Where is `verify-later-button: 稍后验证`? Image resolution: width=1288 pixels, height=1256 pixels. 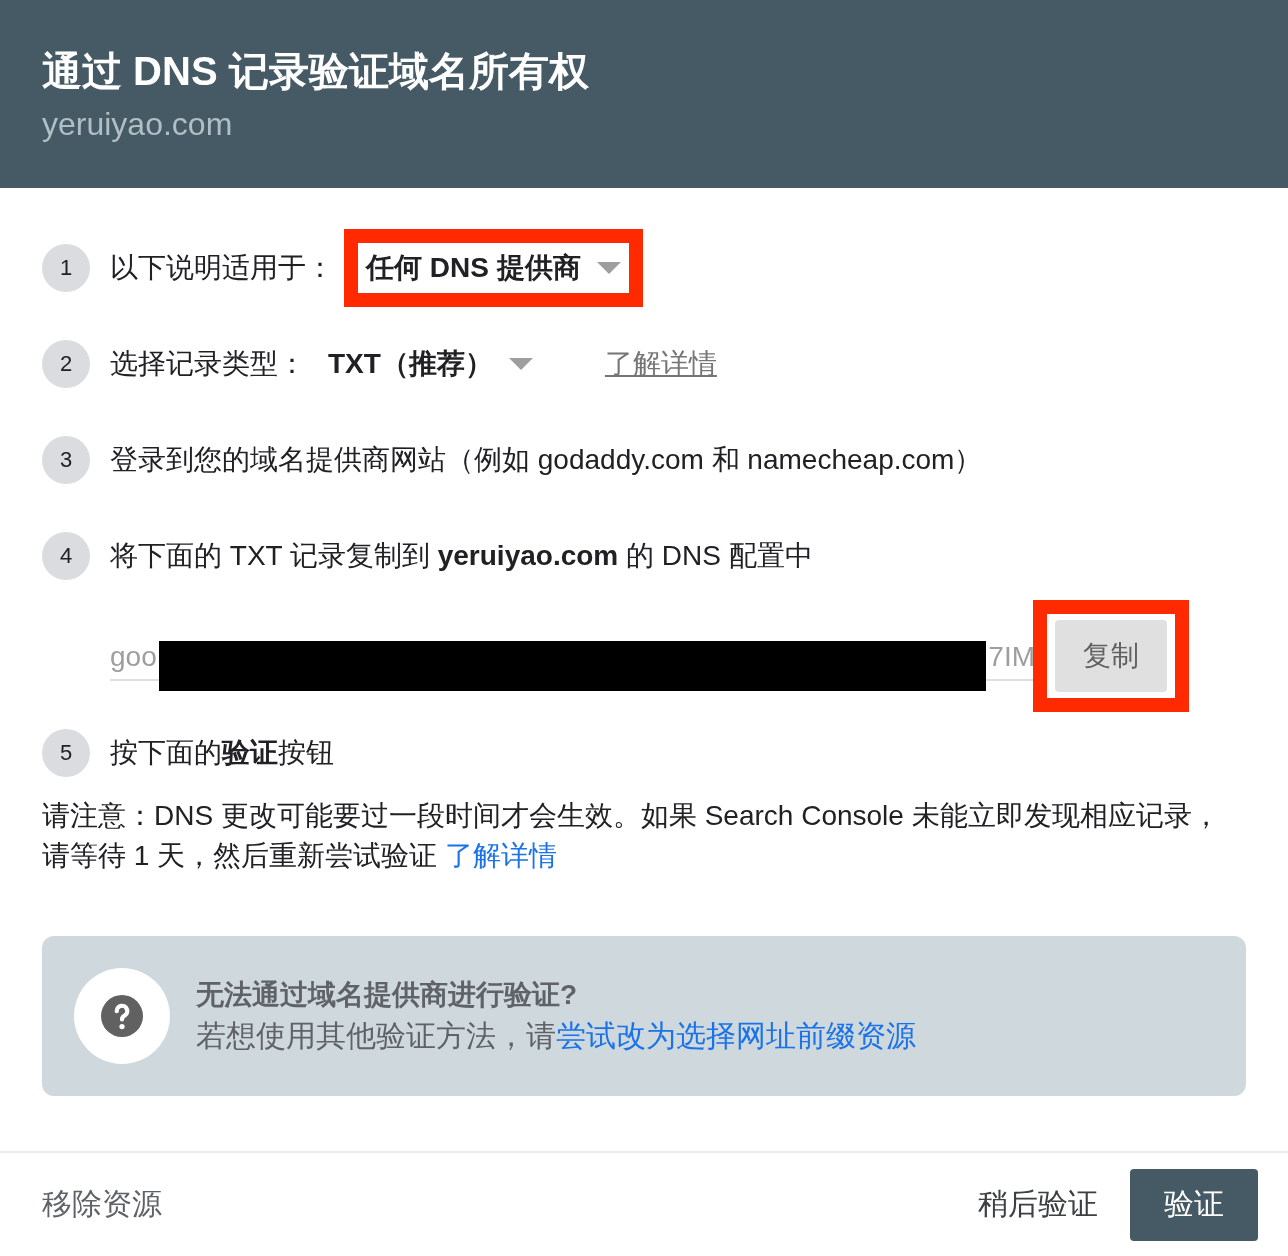 verify-later-button: 稍后验证 is located at coordinates (1038, 1204).